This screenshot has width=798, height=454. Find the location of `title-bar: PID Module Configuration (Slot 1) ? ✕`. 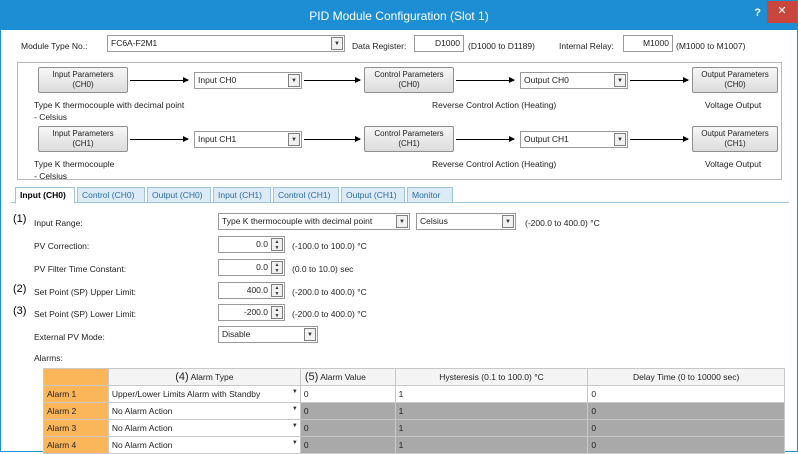

title-bar: PID Module Configuration (Slot 1) ? ✕ is located at coordinates (399, 15).